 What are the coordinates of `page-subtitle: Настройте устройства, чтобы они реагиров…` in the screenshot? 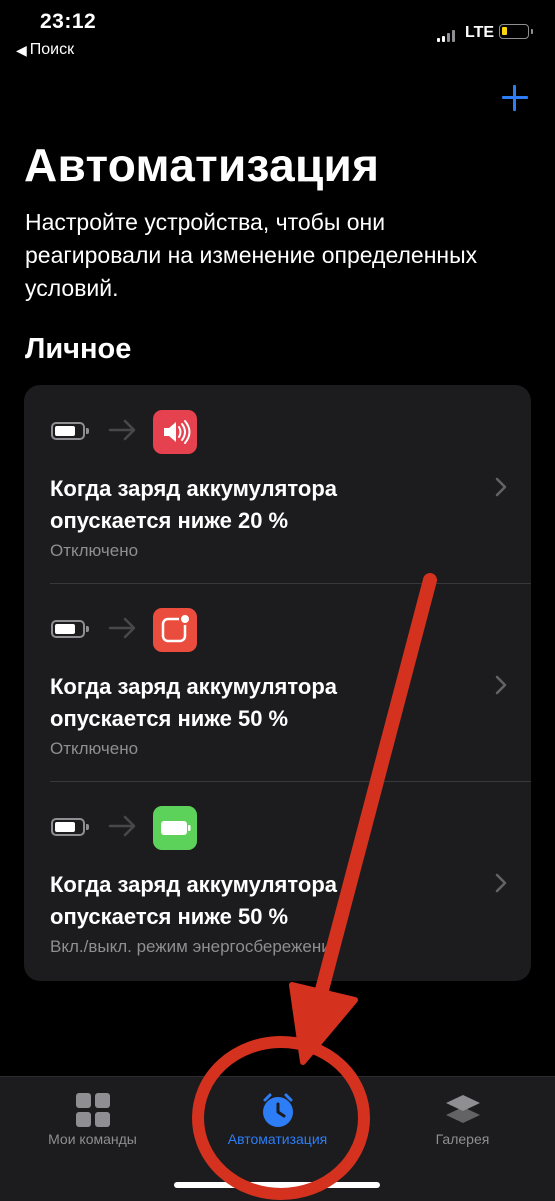 It's located at (251, 255).